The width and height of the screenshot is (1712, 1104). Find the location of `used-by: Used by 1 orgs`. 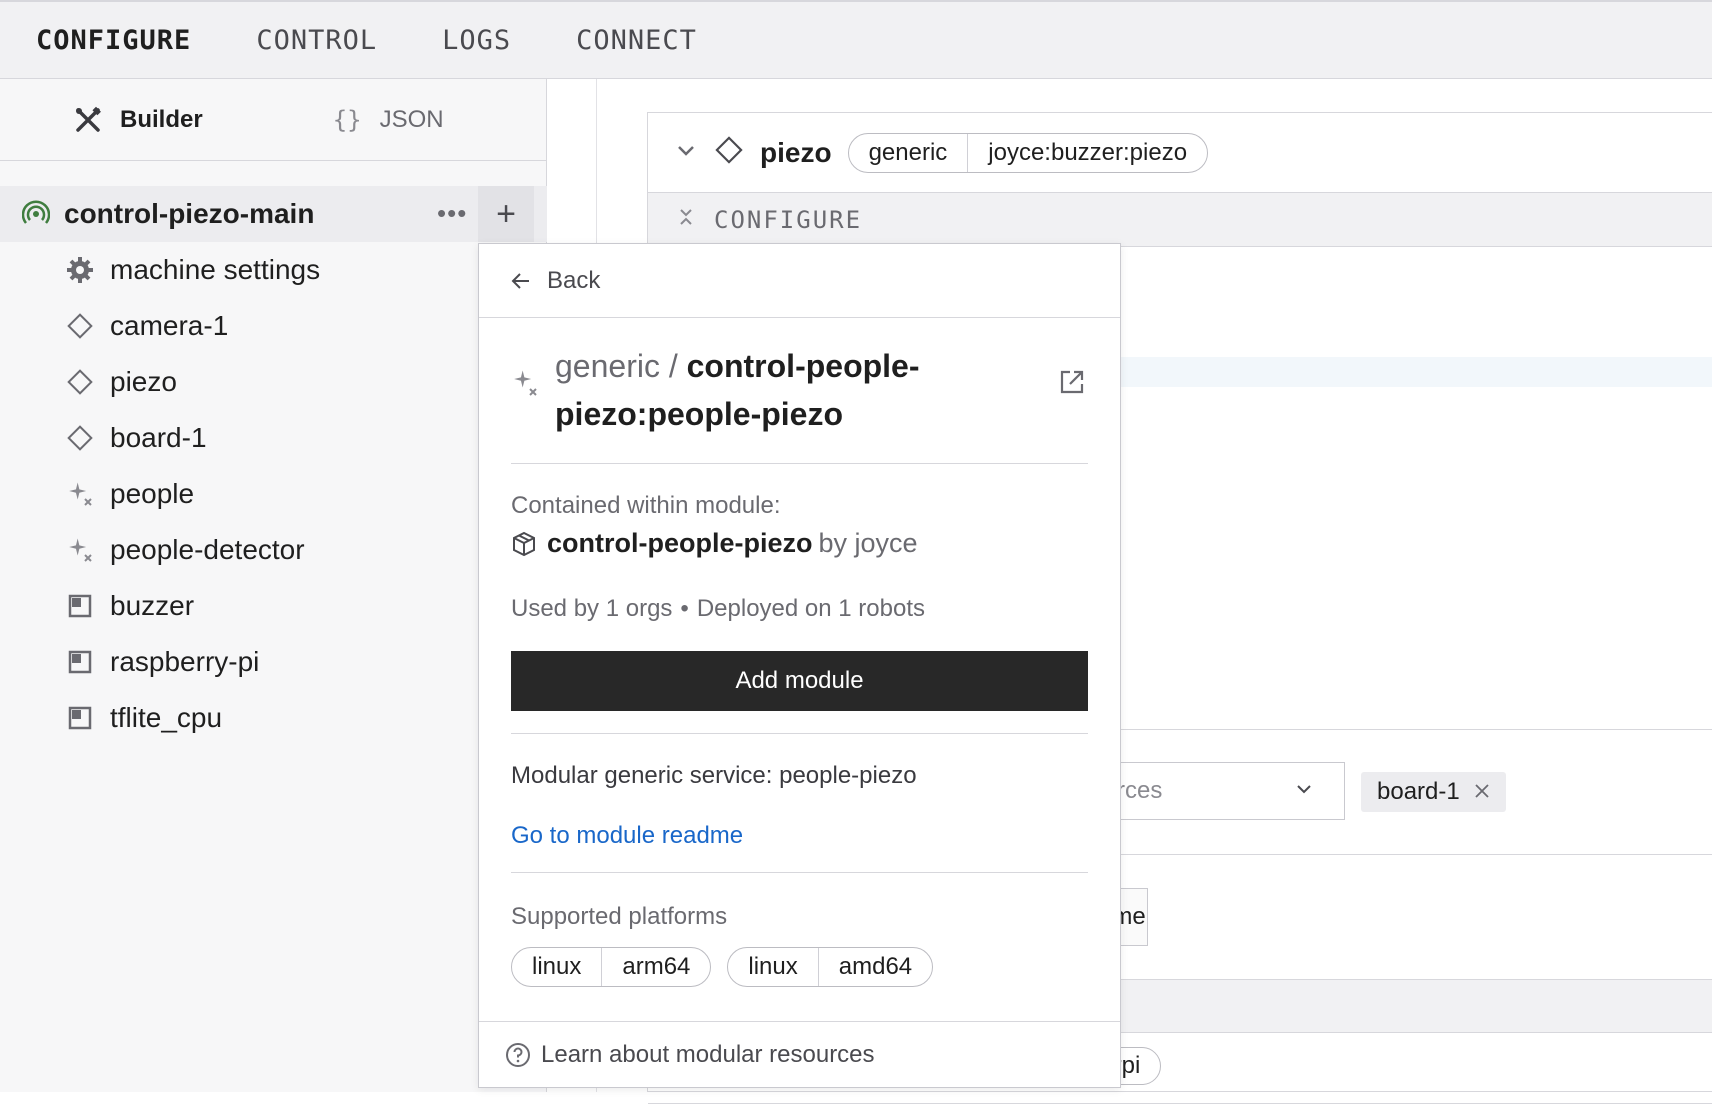

used-by: Used by 1 orgs is located at coordinates (592, 608).